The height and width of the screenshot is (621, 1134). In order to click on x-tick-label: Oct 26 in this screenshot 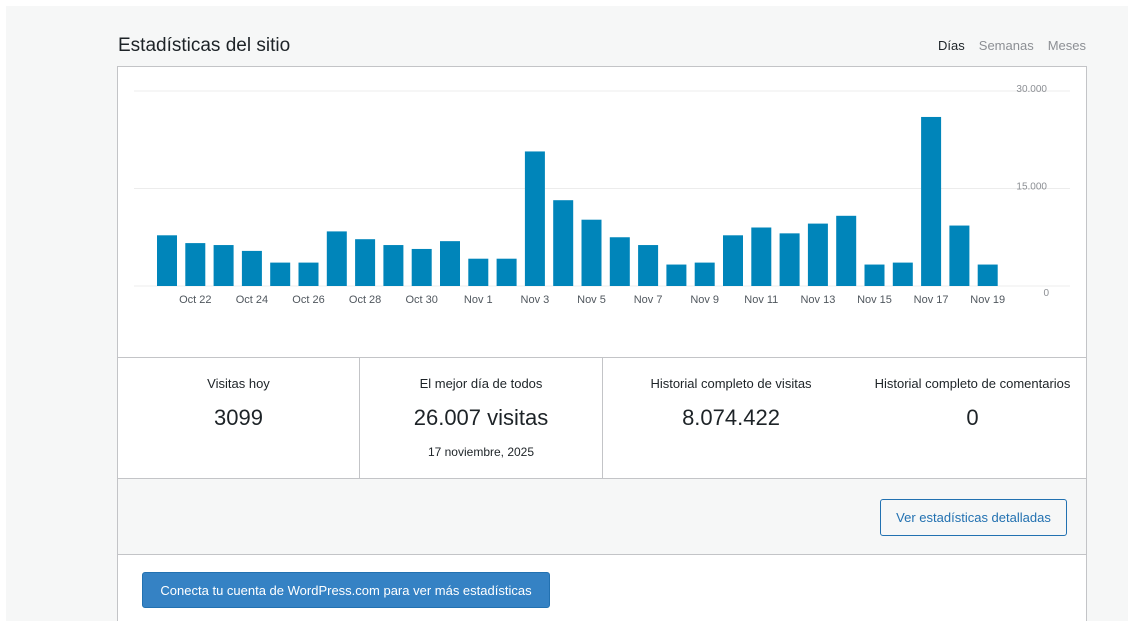, I will do `click(308, 300)`.